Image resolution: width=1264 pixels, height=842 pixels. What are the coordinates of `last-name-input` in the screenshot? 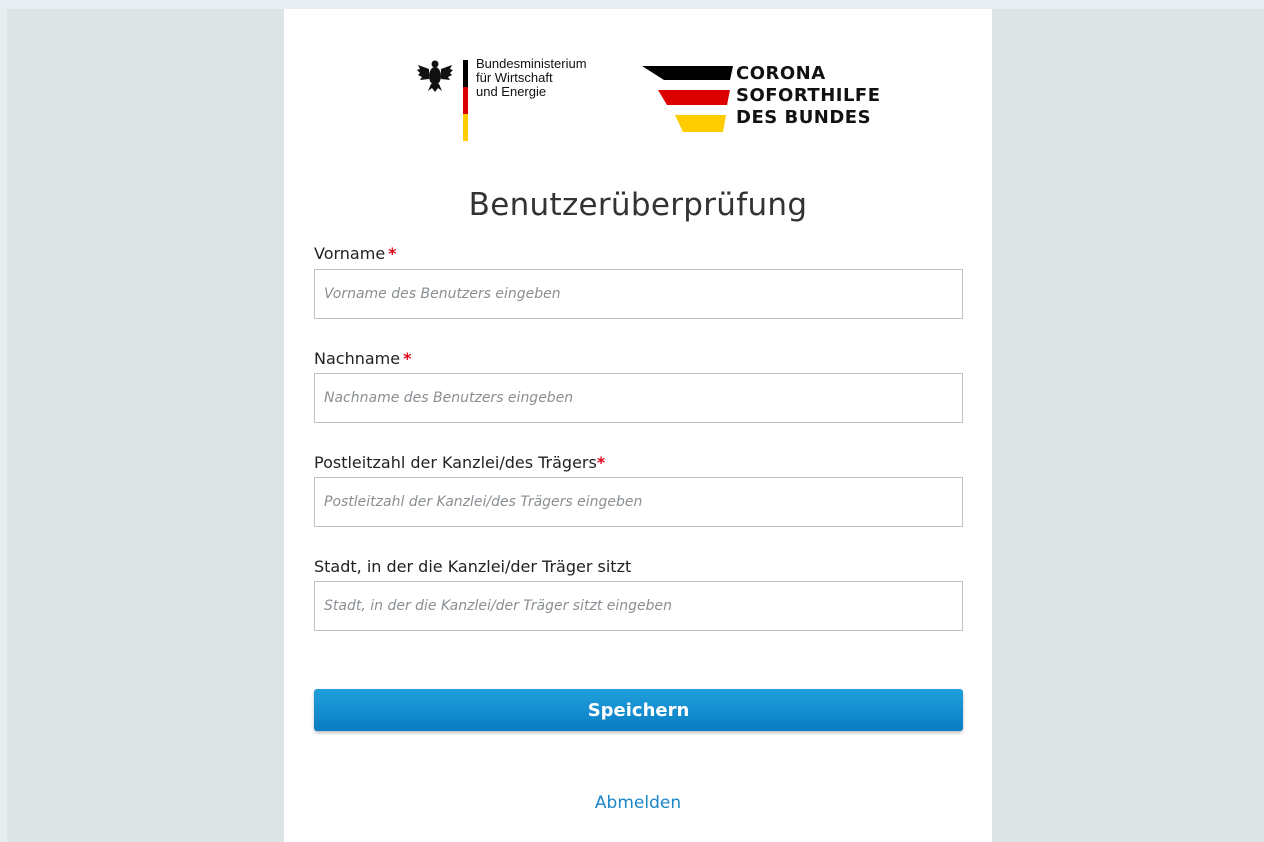 It's located at (638, 398).